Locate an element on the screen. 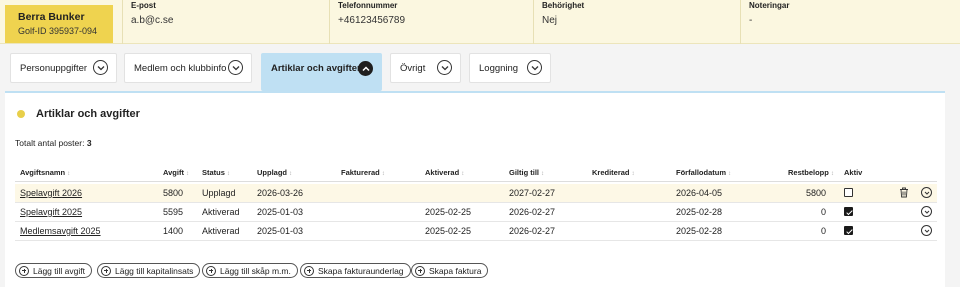 The width and height of the screenshot is (960, 287). tab-personuppgifter: Personuppgifter is located at coordinates (63, 68).